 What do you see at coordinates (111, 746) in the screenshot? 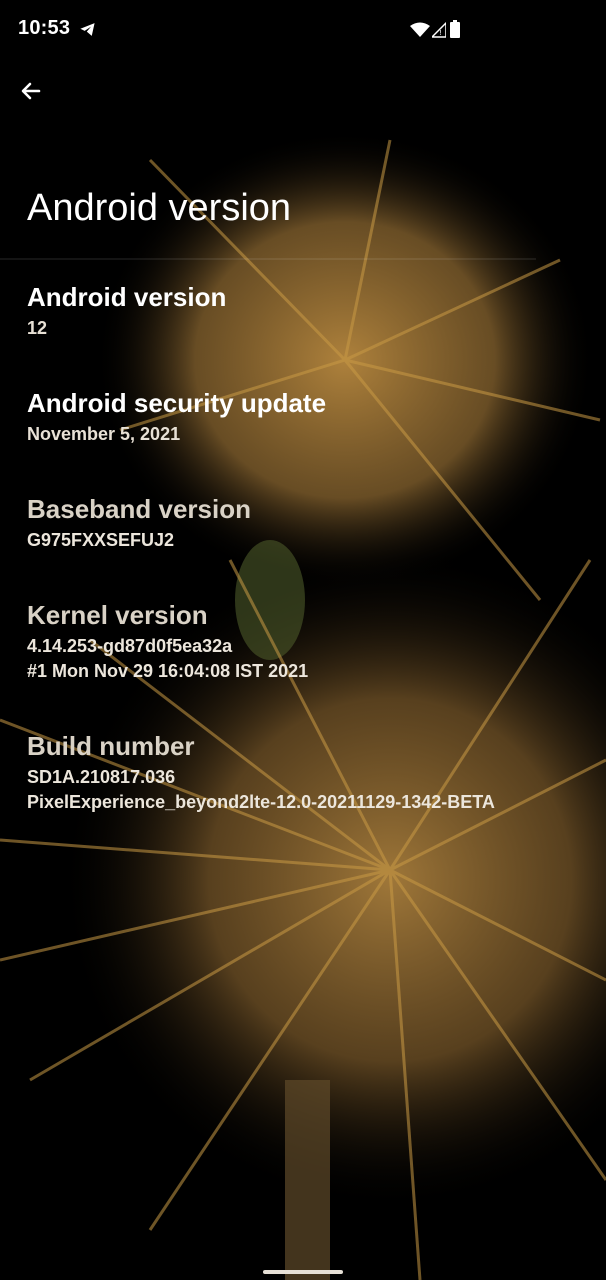
I see `item-title: Build number` at bounding box center [111, 746].